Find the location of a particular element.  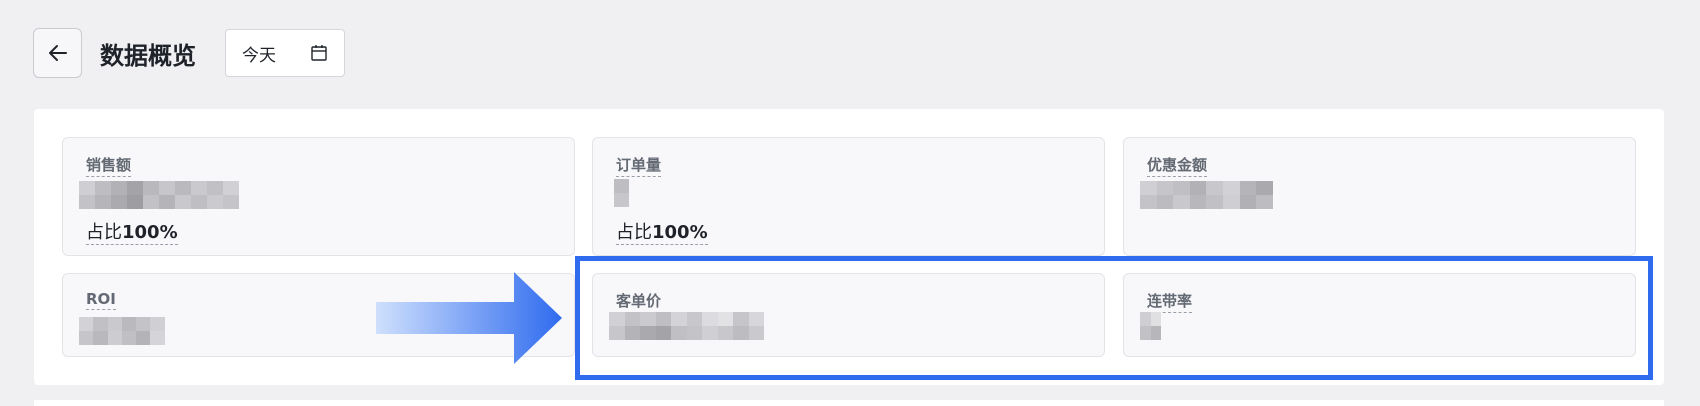

page-header: 数据概览 今天 is located at coordinates (189, 53).